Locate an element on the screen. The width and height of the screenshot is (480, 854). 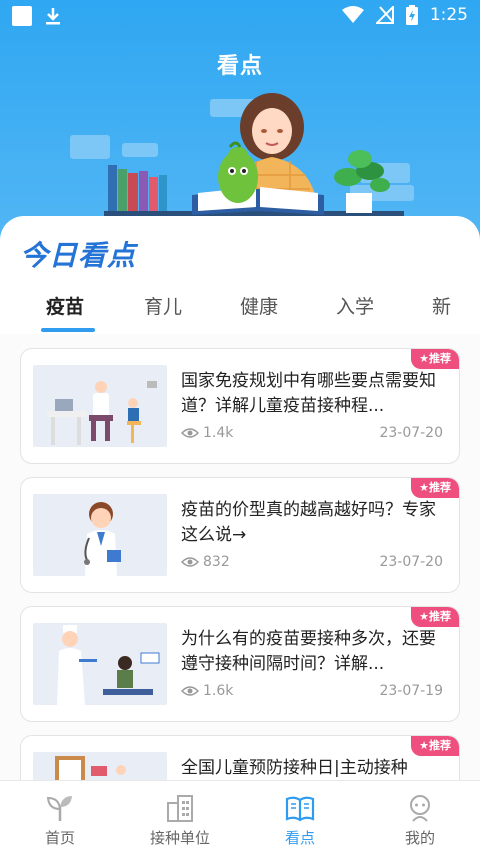
tab-health: 健康 is located at coordinates (259, 305).